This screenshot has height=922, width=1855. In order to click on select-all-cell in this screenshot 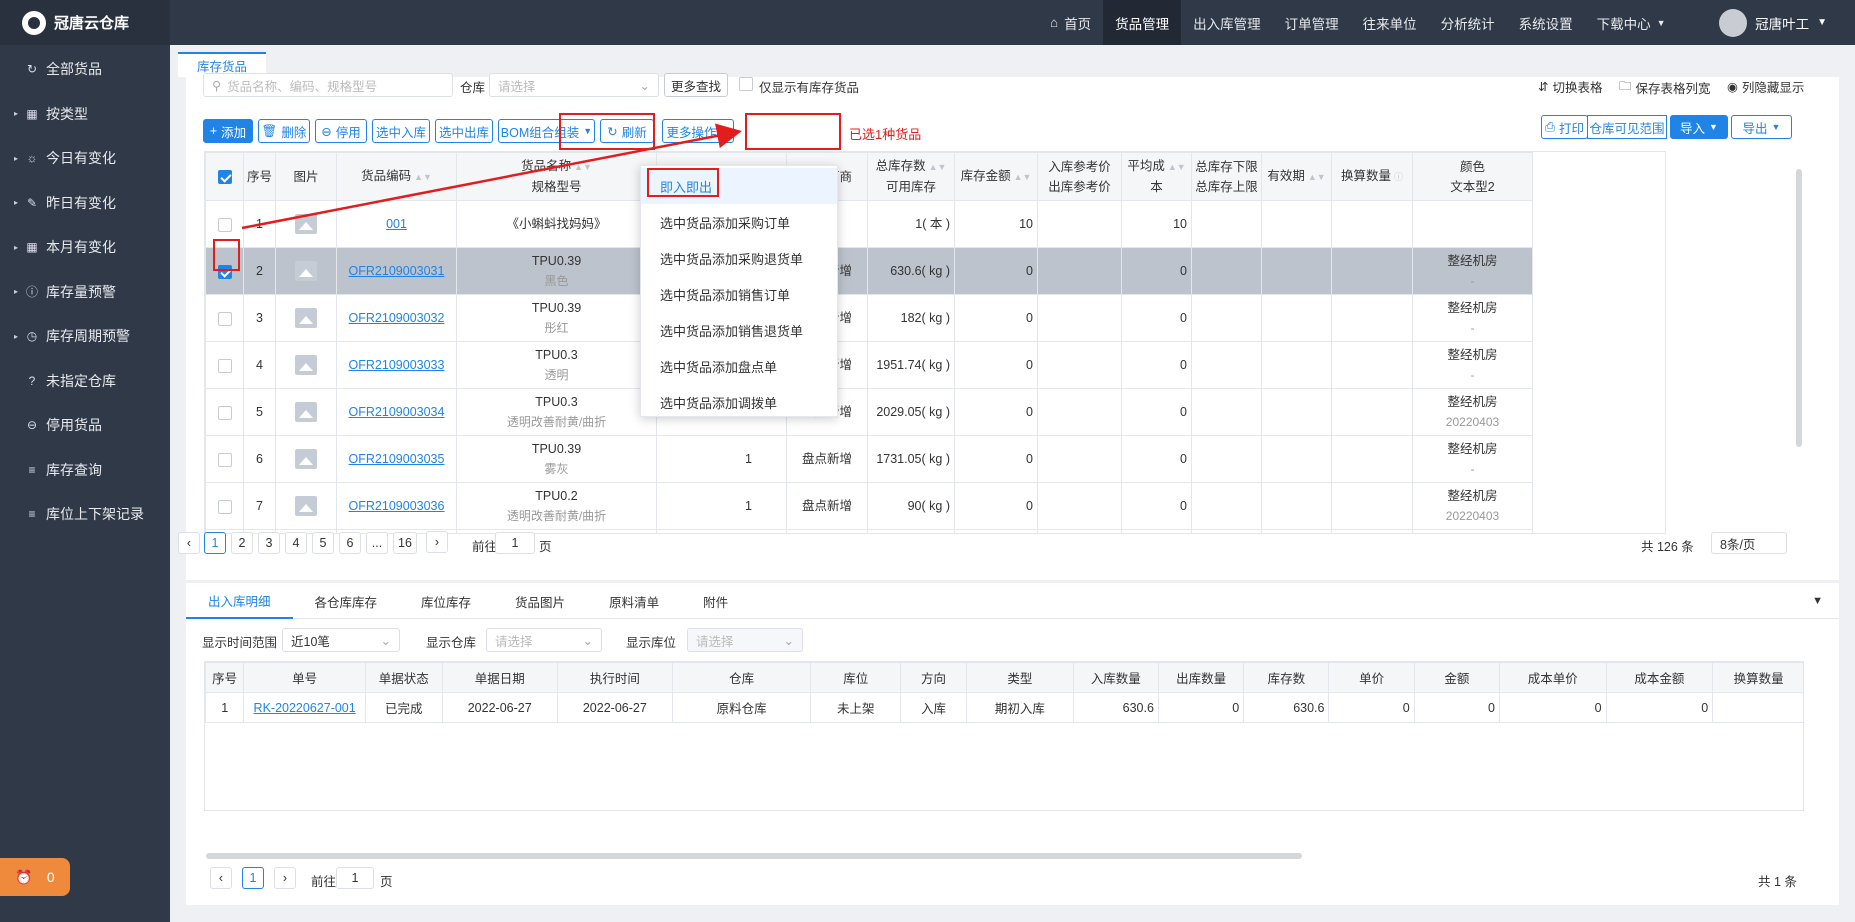, I will do `click(224, 176)`.